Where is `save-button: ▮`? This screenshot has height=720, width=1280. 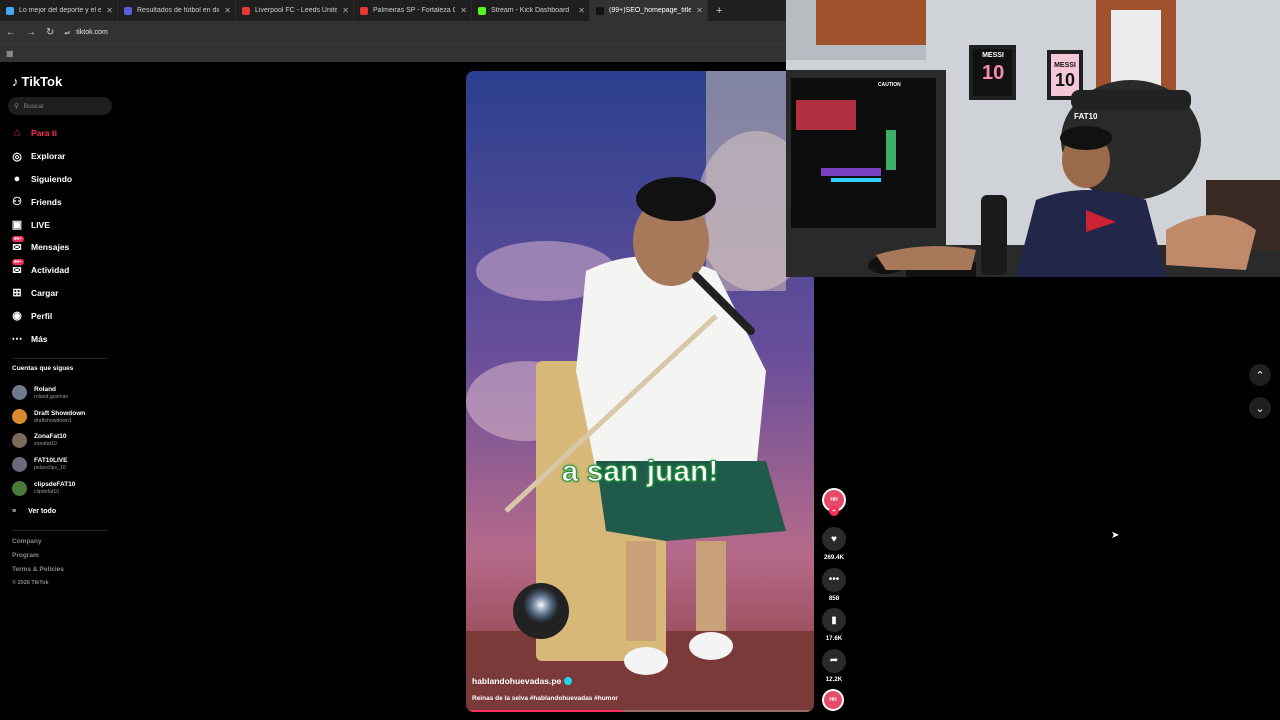 save-button: ▮ is located at coordinates (834, 620).